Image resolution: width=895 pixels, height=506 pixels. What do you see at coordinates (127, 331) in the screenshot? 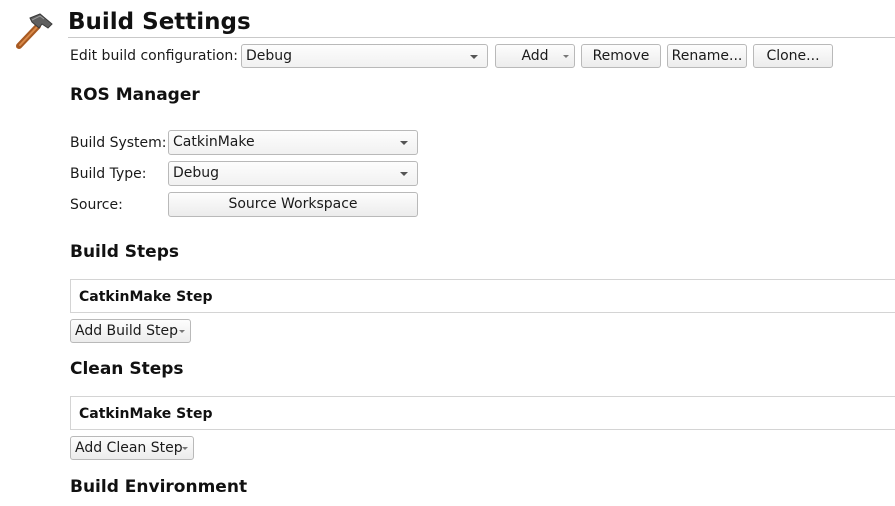
I see `add-build-step-label: Add Build Step` at bounding box center [127, 331].